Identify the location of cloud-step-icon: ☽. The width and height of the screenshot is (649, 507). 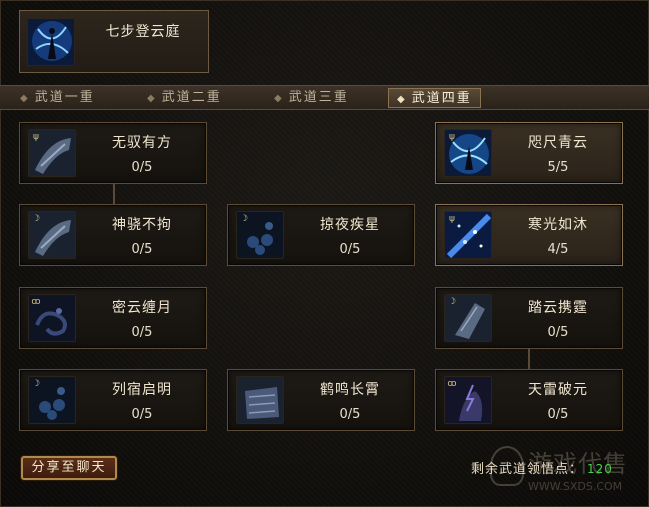
(468, 318).